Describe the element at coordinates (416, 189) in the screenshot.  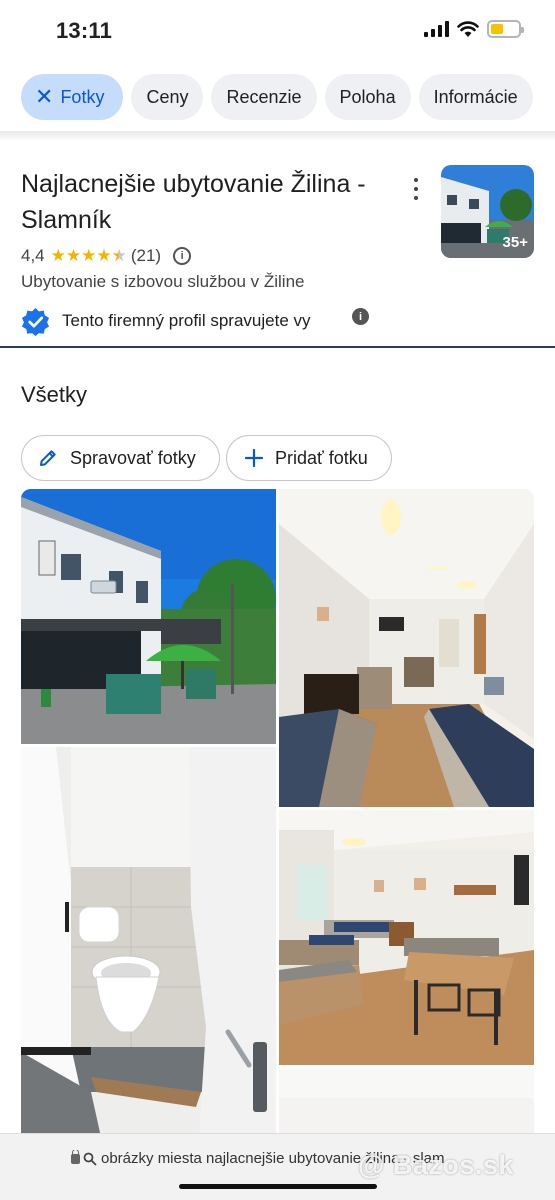
I see `more-options-icon` at that location.